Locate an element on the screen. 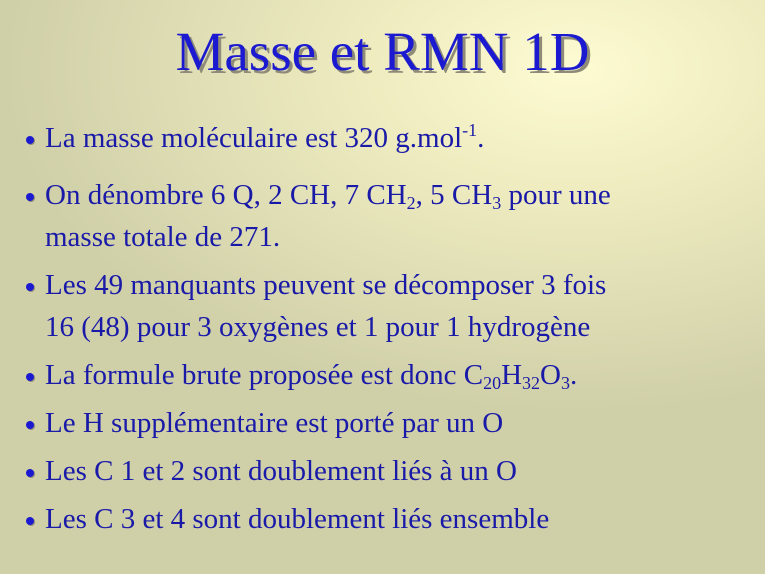  text-run: pour une is located at coordinates (556, 195).